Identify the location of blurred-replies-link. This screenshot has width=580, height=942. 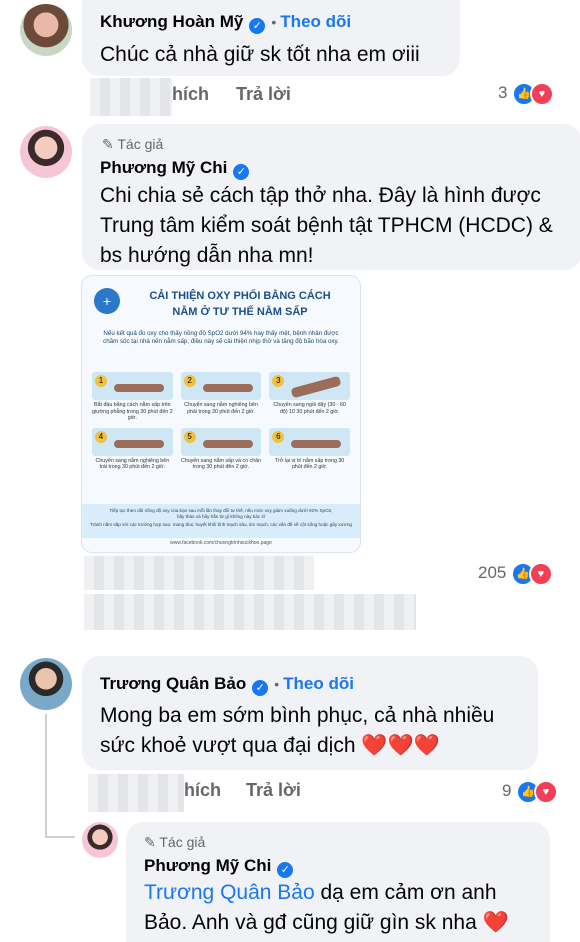
(250, 612).